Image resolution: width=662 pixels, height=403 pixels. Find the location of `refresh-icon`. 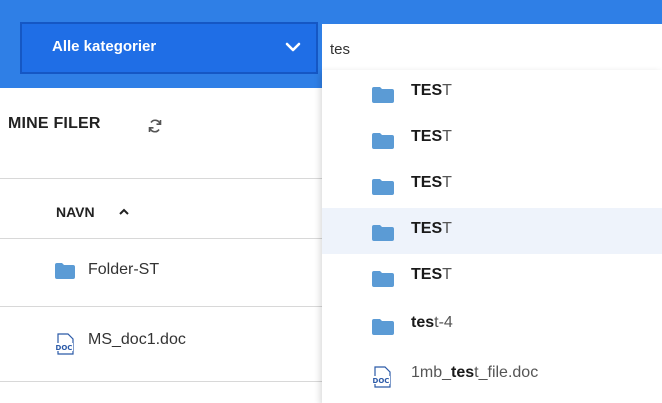

refresh-icon is located at coordinates (155, 126).